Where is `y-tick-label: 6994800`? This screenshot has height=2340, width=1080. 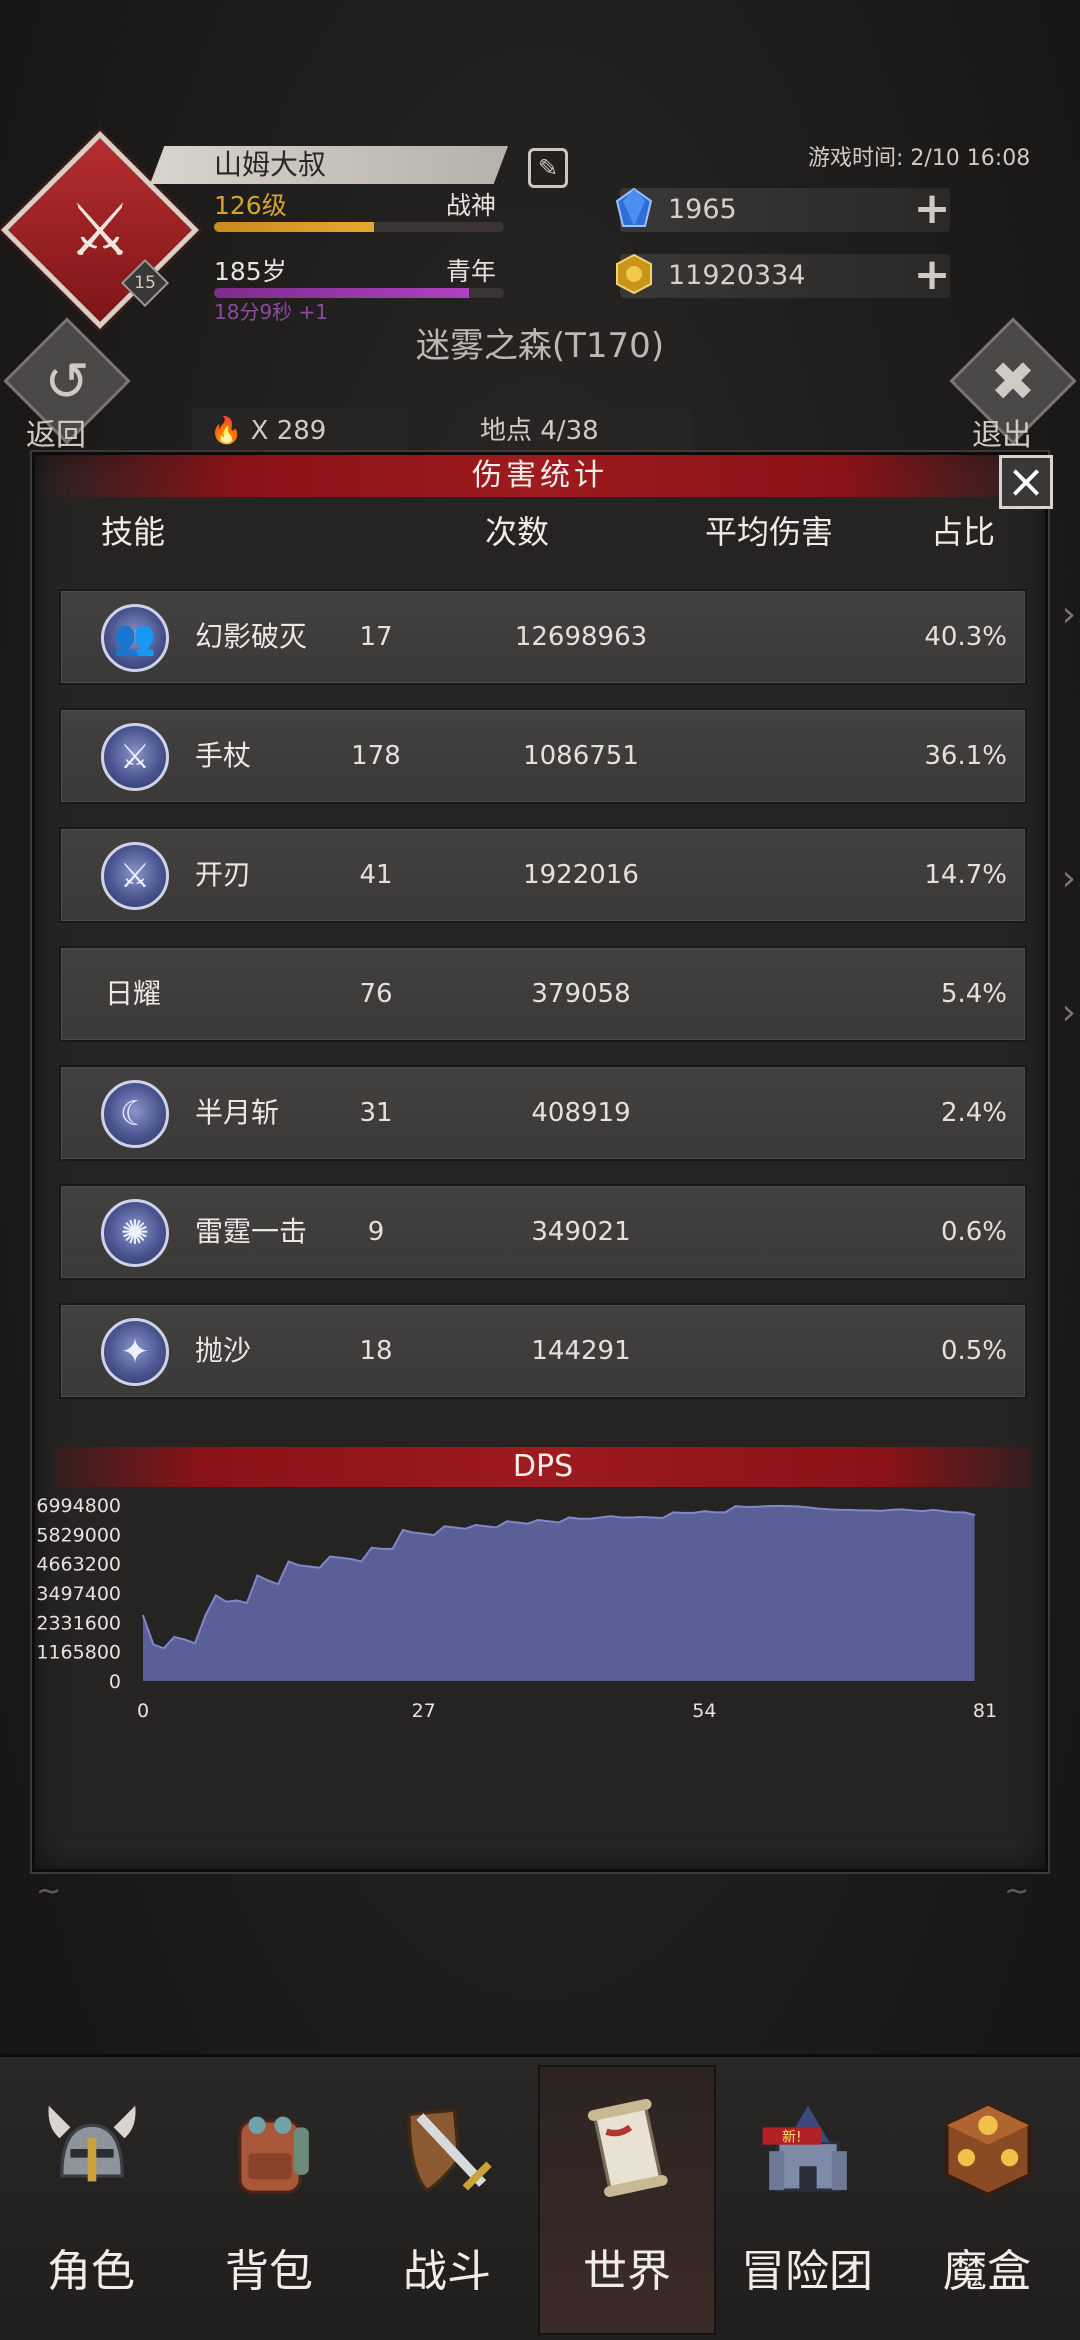 y-tick-label: 6994800 is located at coordinates (78, 1506).